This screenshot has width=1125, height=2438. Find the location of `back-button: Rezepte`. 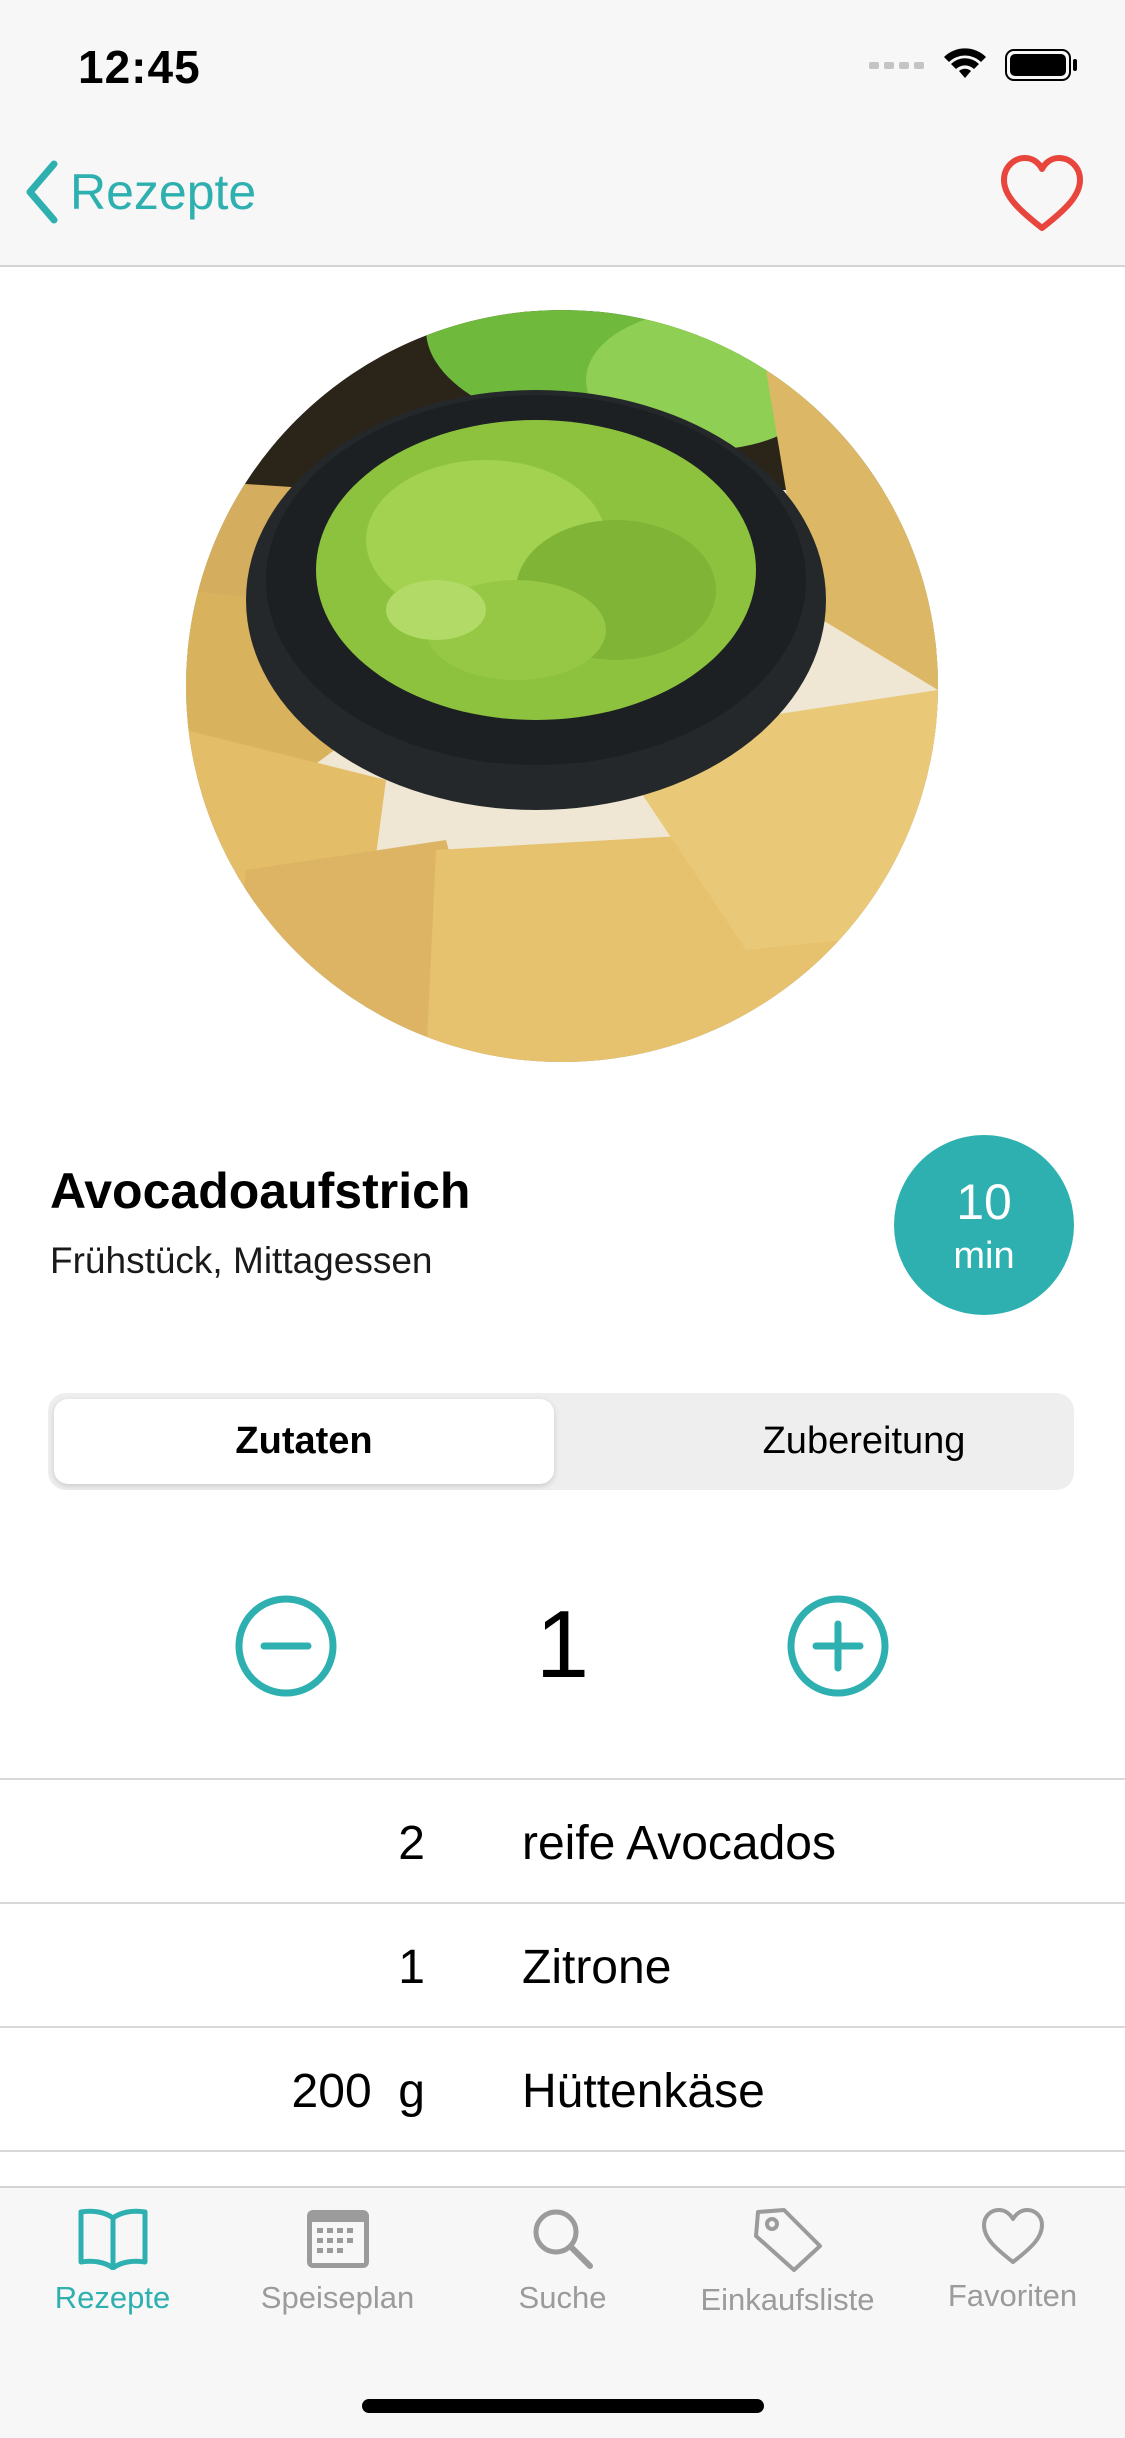

back-button: Rezepte is located at coordinates (139, 192).